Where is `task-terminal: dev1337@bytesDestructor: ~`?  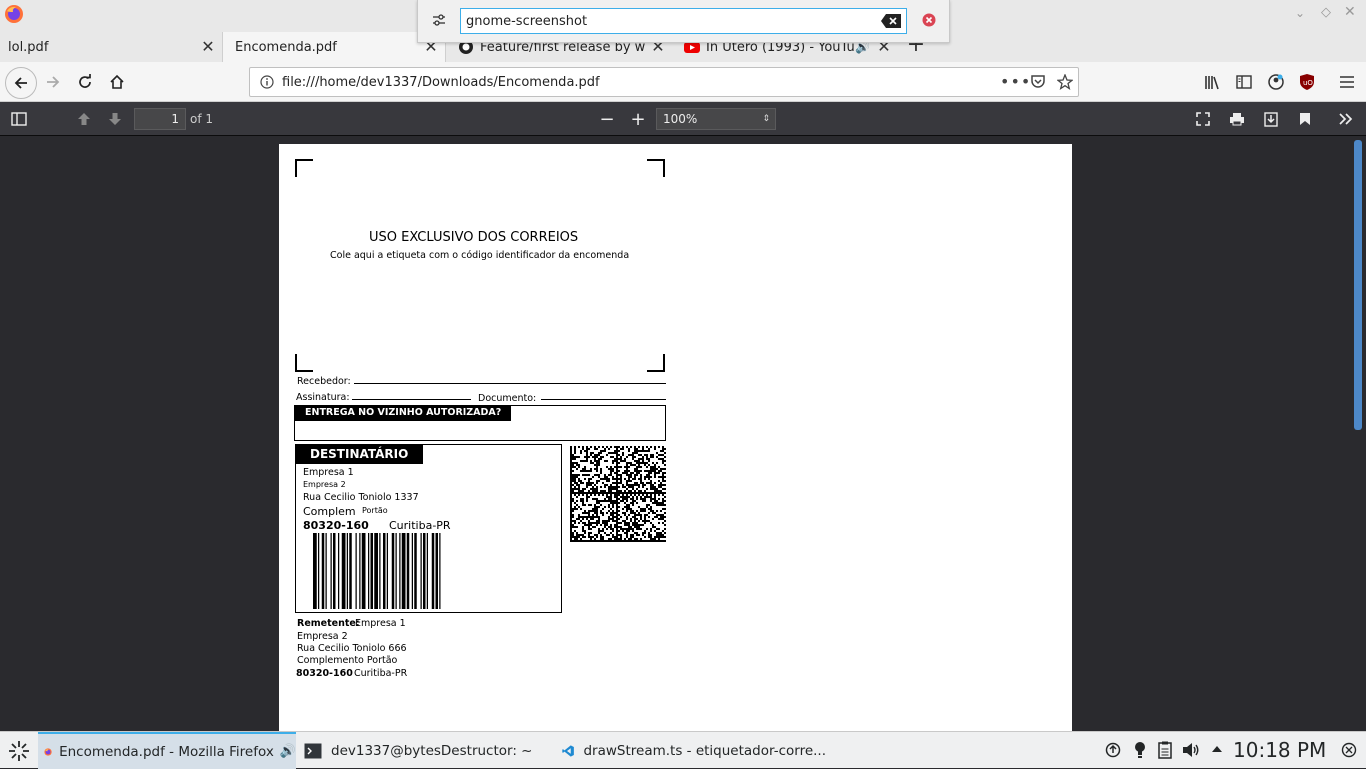 task-terminal: dev1337@bytesDestructor: ~ is located at coordinates (423, 750).